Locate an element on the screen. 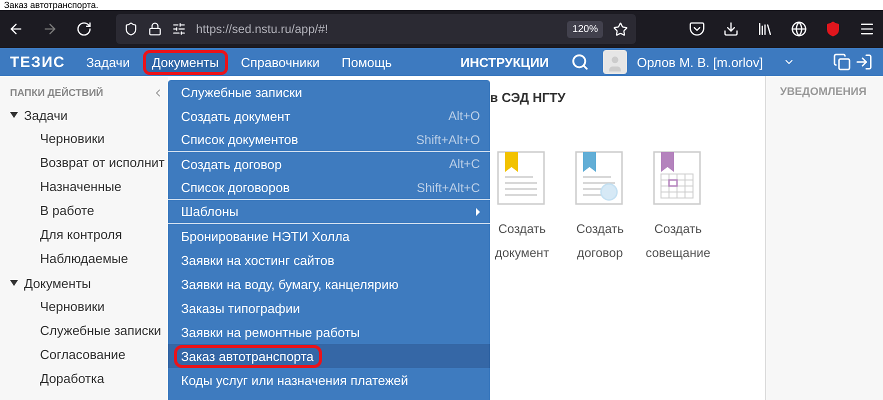  menu-item: Создать договор Alt+C is located at coordinates (329, 164).